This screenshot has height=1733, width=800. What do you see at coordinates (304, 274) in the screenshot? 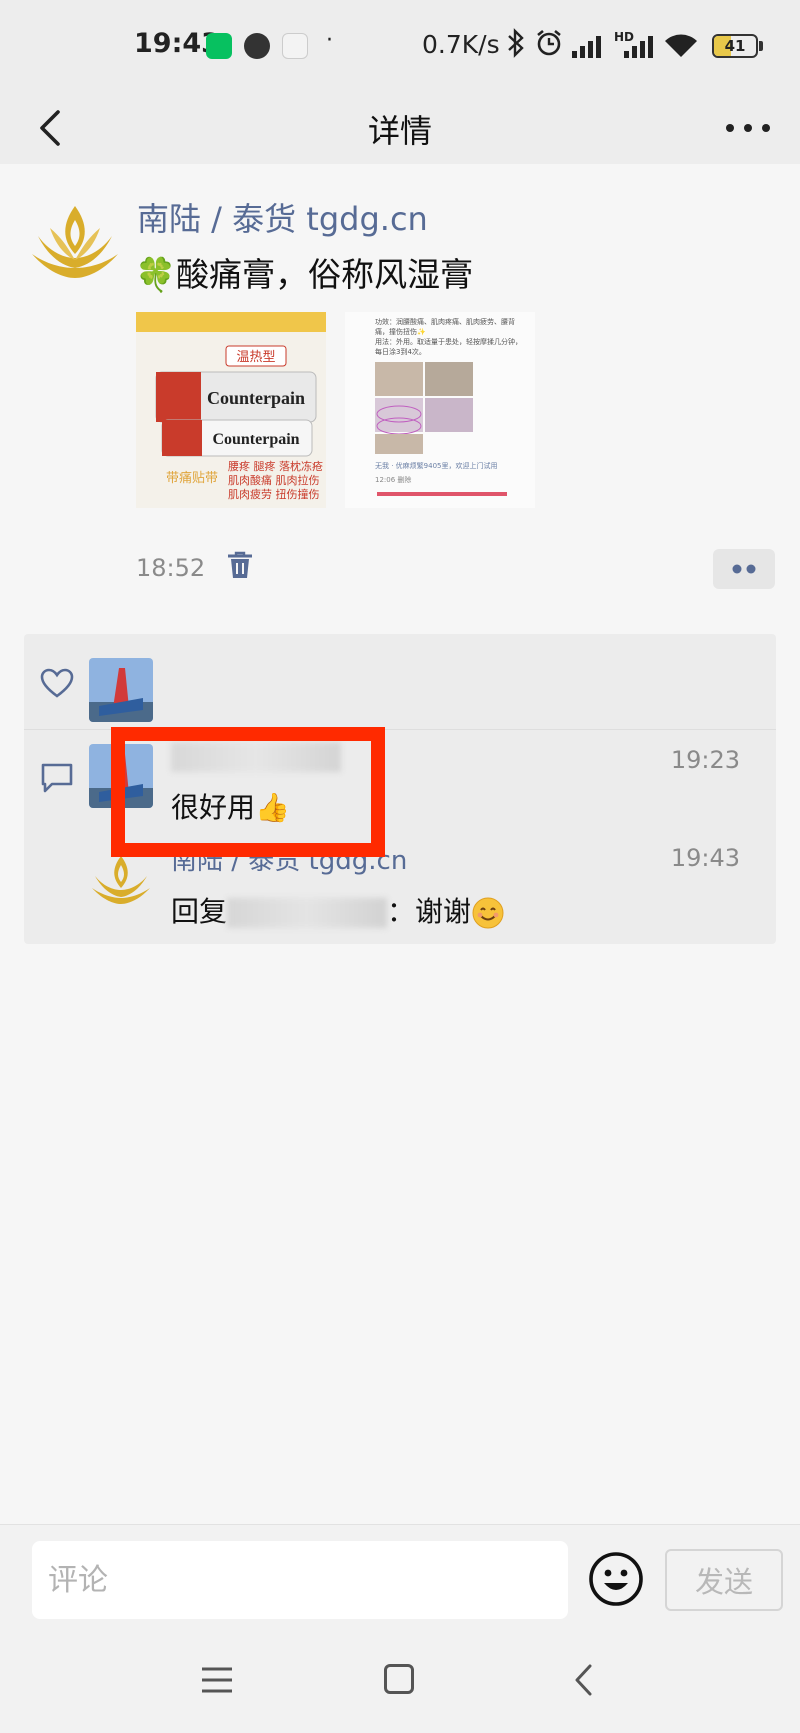
I see `post-text: 🍀酸痛膏，俗称风湿膏` at bounding box center [304, 274].